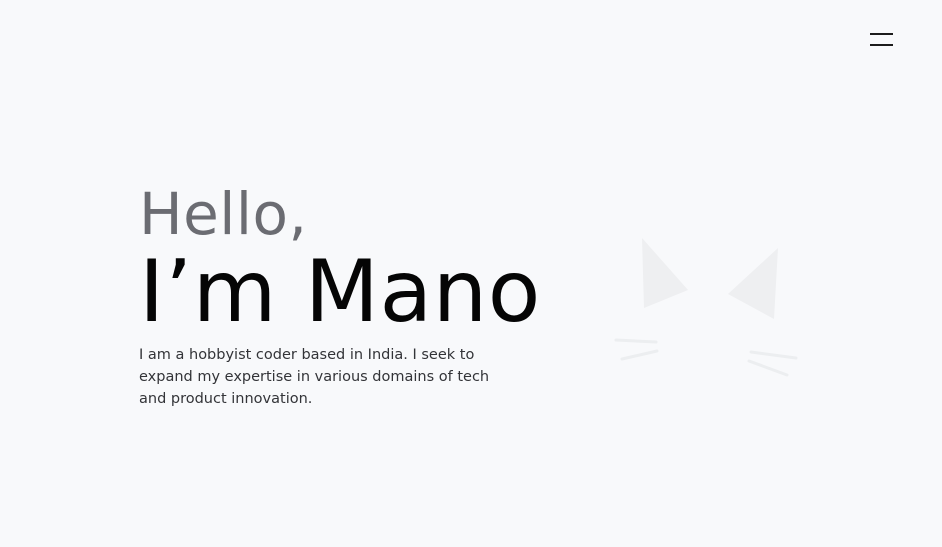  What do you see at coordinates (881, 39) in the screenshot?
I see `menu-button` at bounding box center [881, 39].